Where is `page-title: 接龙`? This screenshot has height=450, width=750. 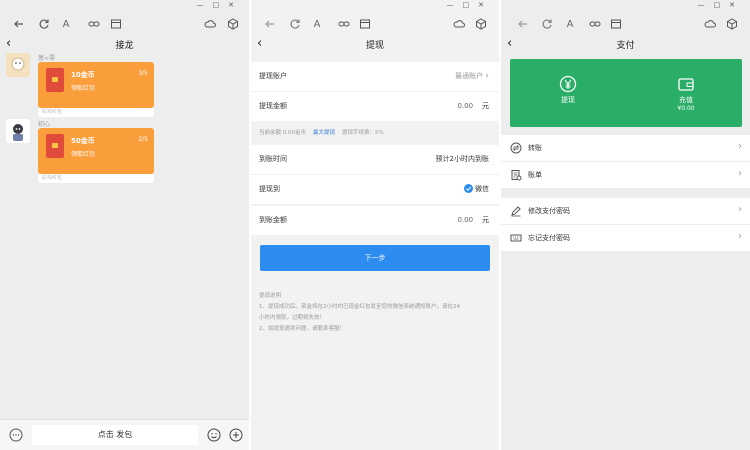
page-title: 接龙 is located at coordinates (124, 46).